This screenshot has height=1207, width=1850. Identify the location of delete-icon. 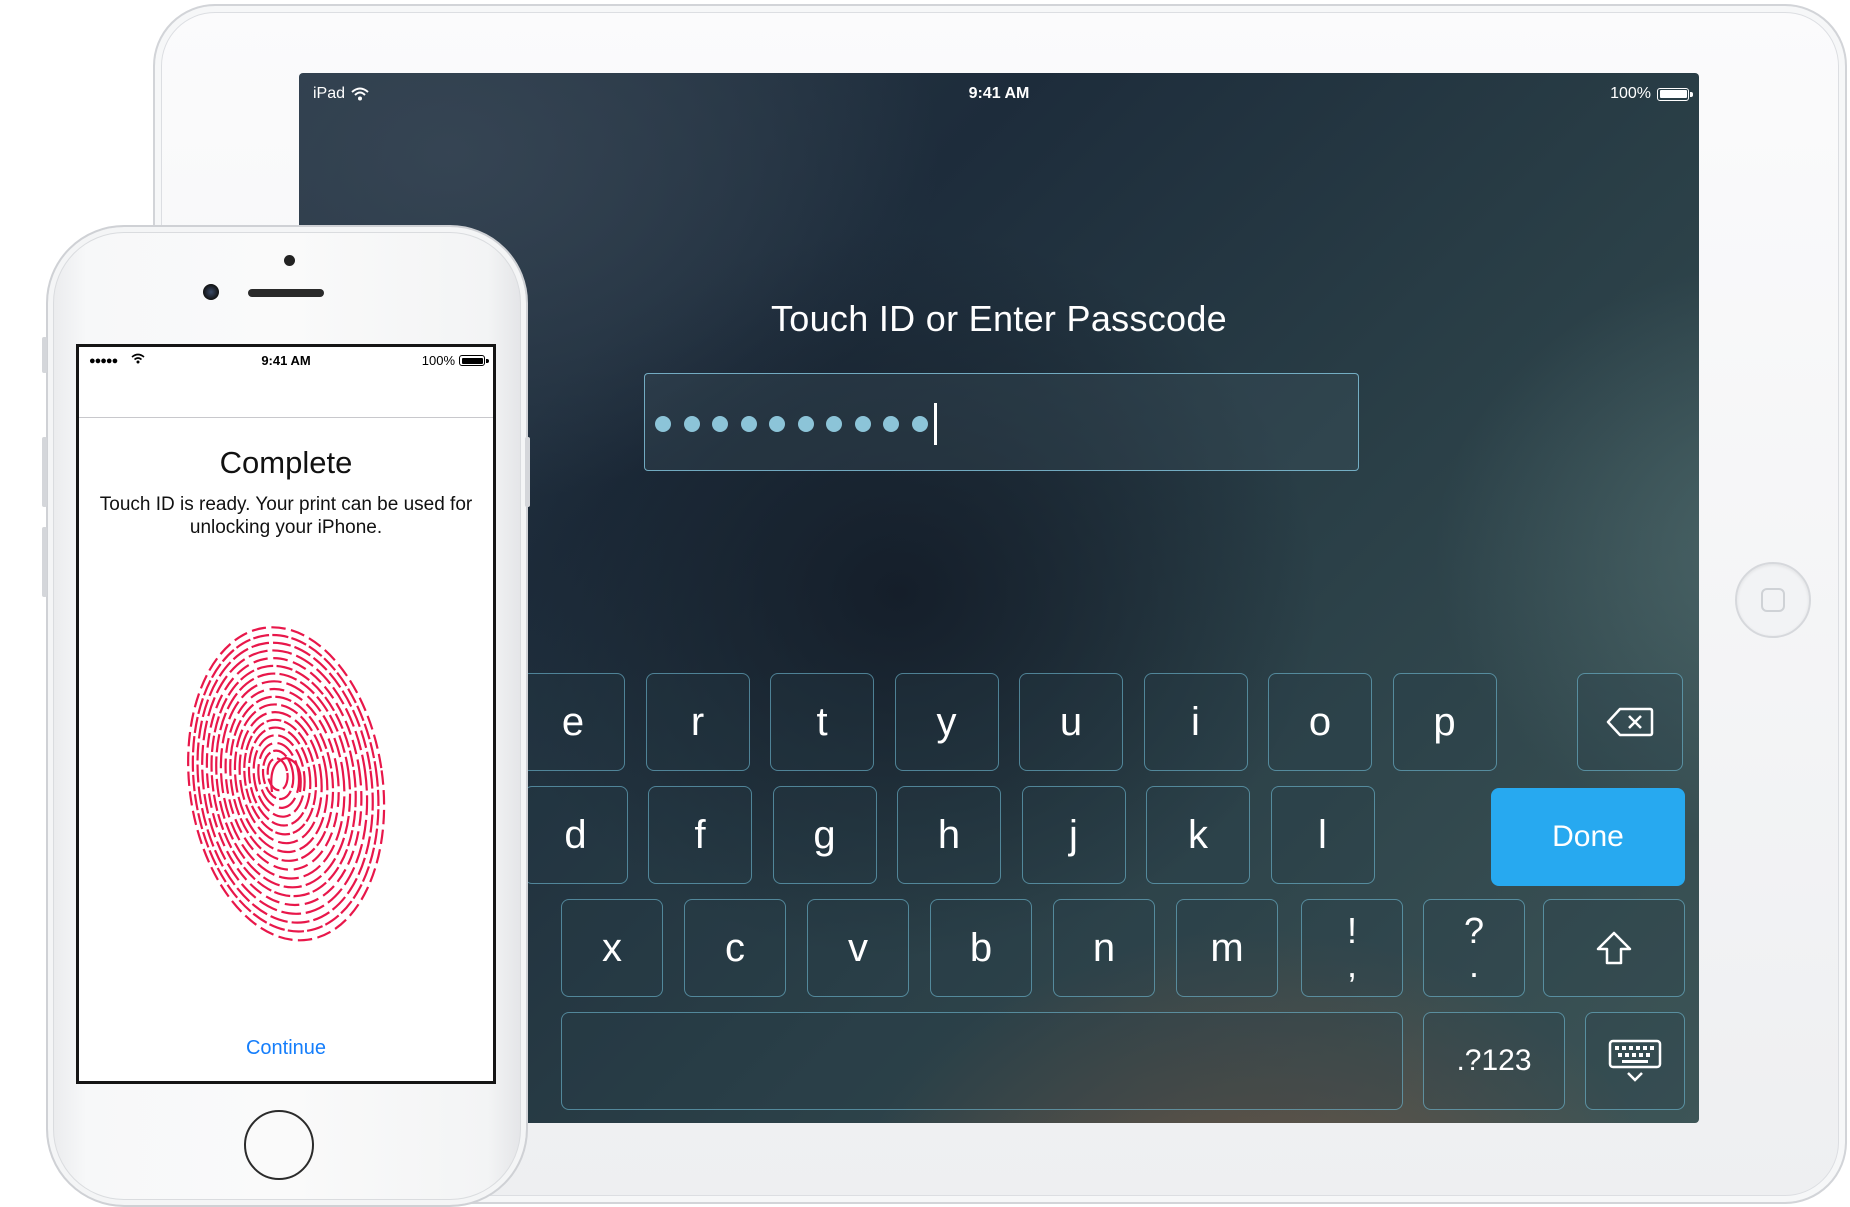
(1630, 722).